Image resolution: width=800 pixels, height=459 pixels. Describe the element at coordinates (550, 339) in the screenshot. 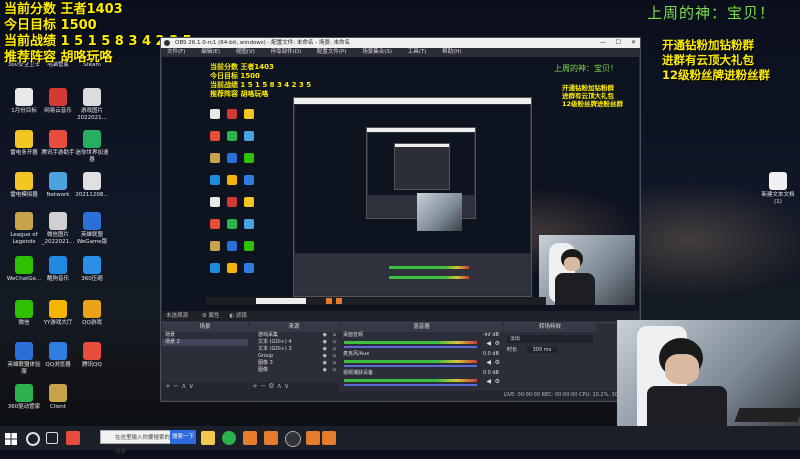

I see `transition-select: 淡出` at that location.